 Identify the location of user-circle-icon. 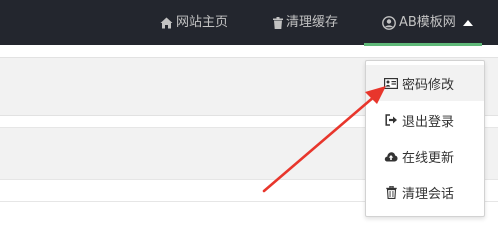
(389, 22).